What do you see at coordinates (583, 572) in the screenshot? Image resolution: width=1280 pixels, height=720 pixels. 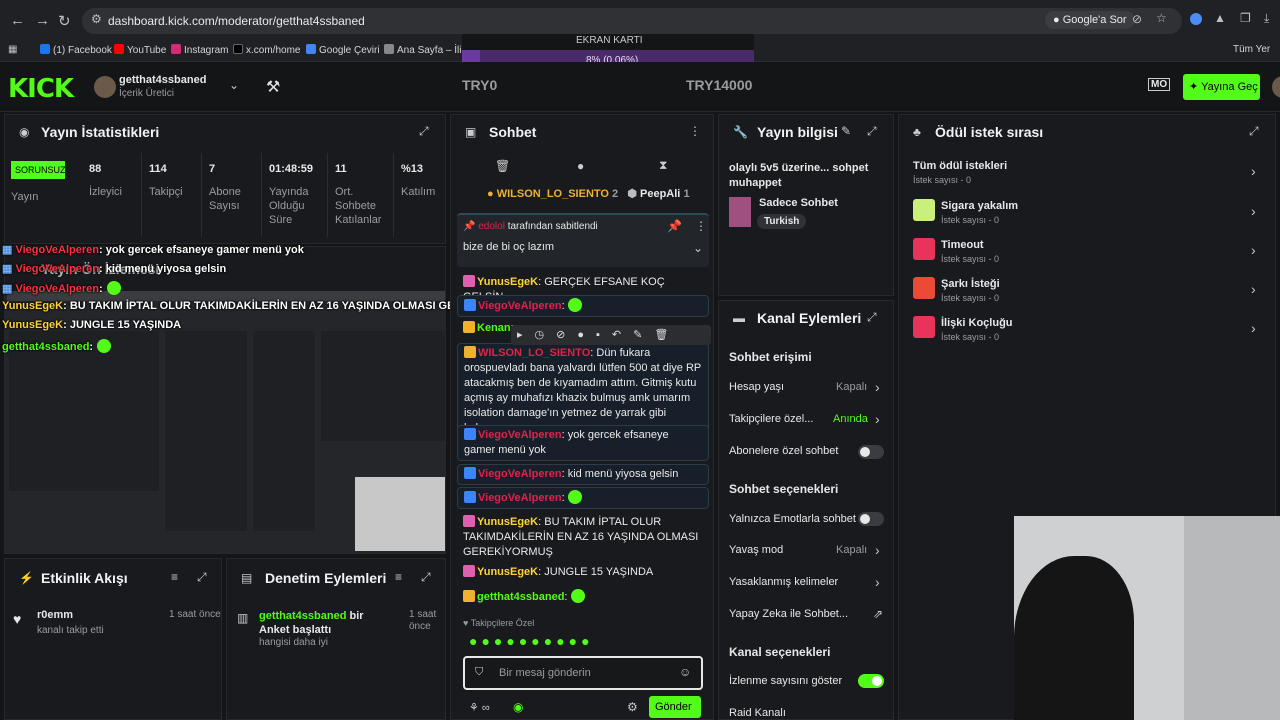 I see `chat-message: YunusEgeK: JUNGLE 15 YAŞINDA` at bounding box center [583, 572].